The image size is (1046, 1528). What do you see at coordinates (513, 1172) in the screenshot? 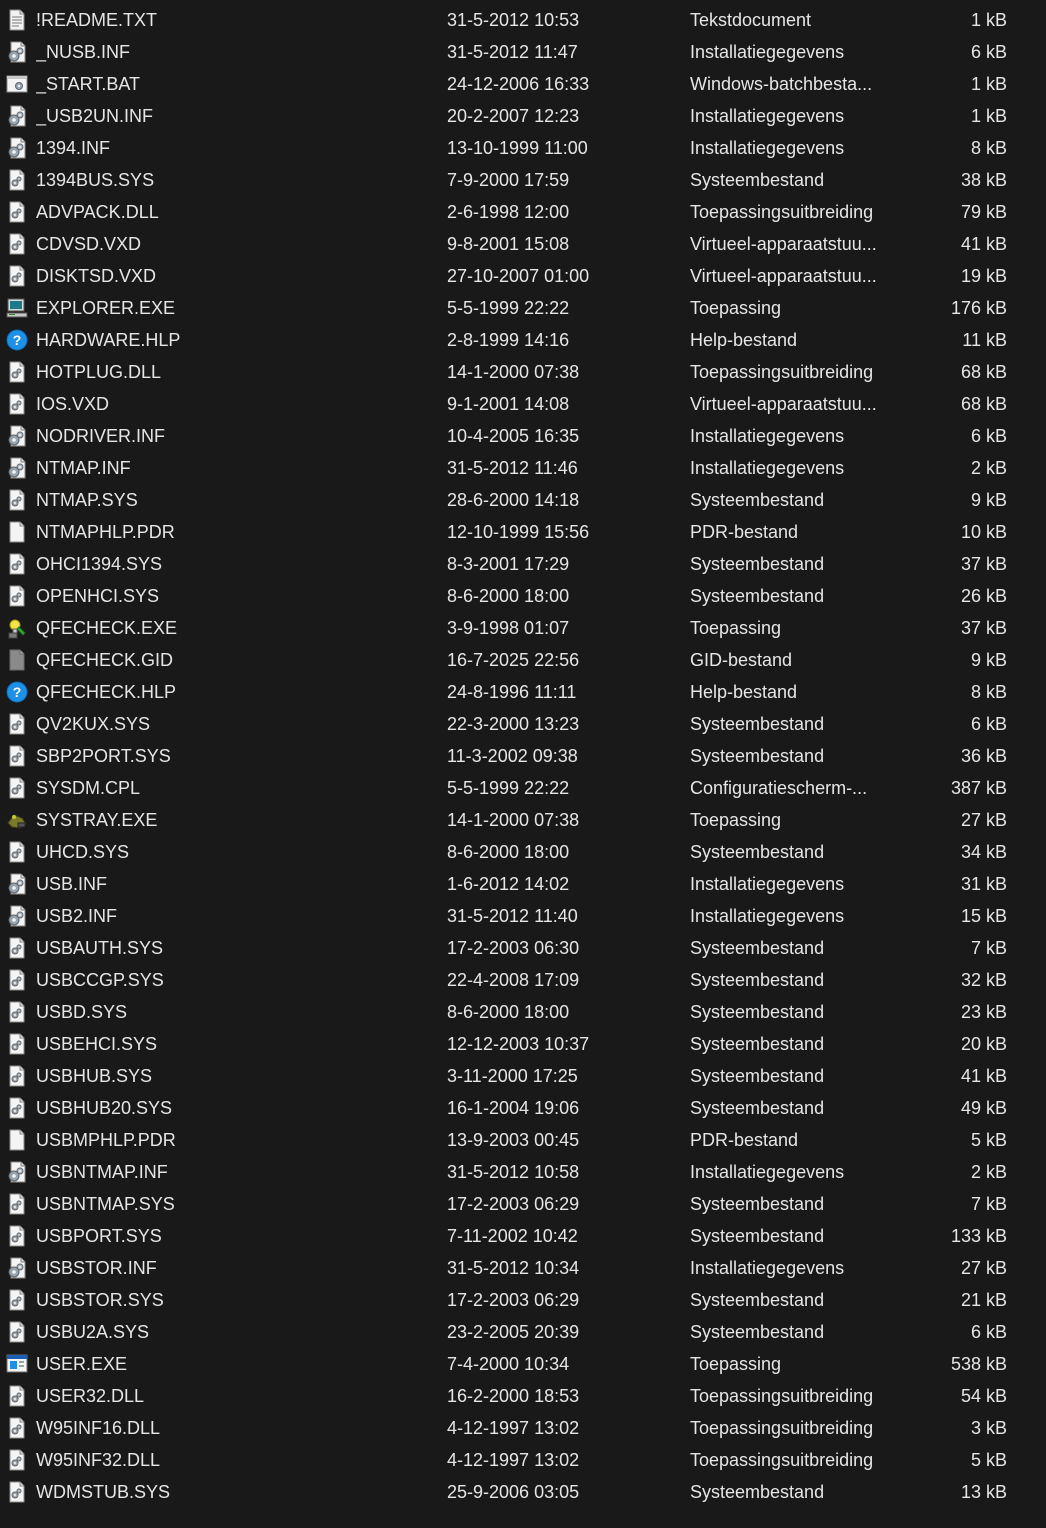
I see `file-date-modified: 31-5-2012 10:58` at bounding box center [513, 1172].